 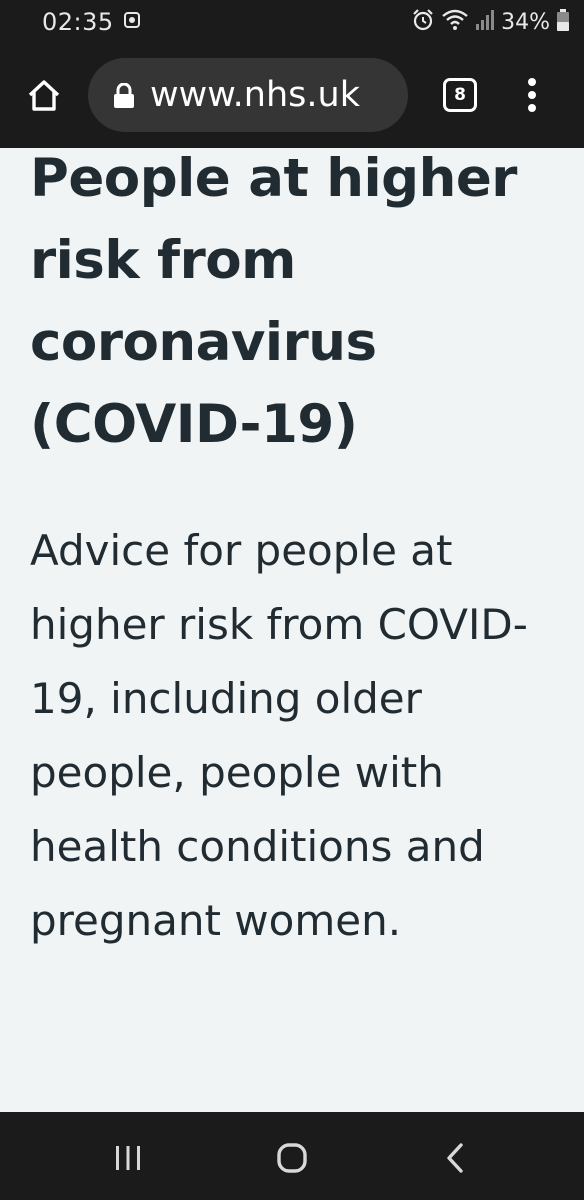 What do you see at coordinates (455, 22) in the screenshot?
I see `wifi-icon` at bounding box center [455, 22].